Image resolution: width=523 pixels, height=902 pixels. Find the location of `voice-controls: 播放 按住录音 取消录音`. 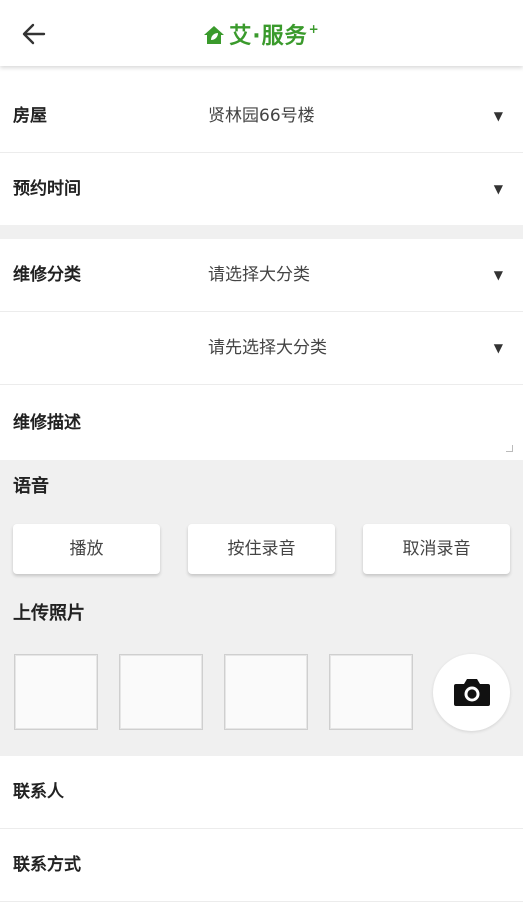

voice-controls: 播放 按住录音 取消录音 is located at coordinates (261, 550).